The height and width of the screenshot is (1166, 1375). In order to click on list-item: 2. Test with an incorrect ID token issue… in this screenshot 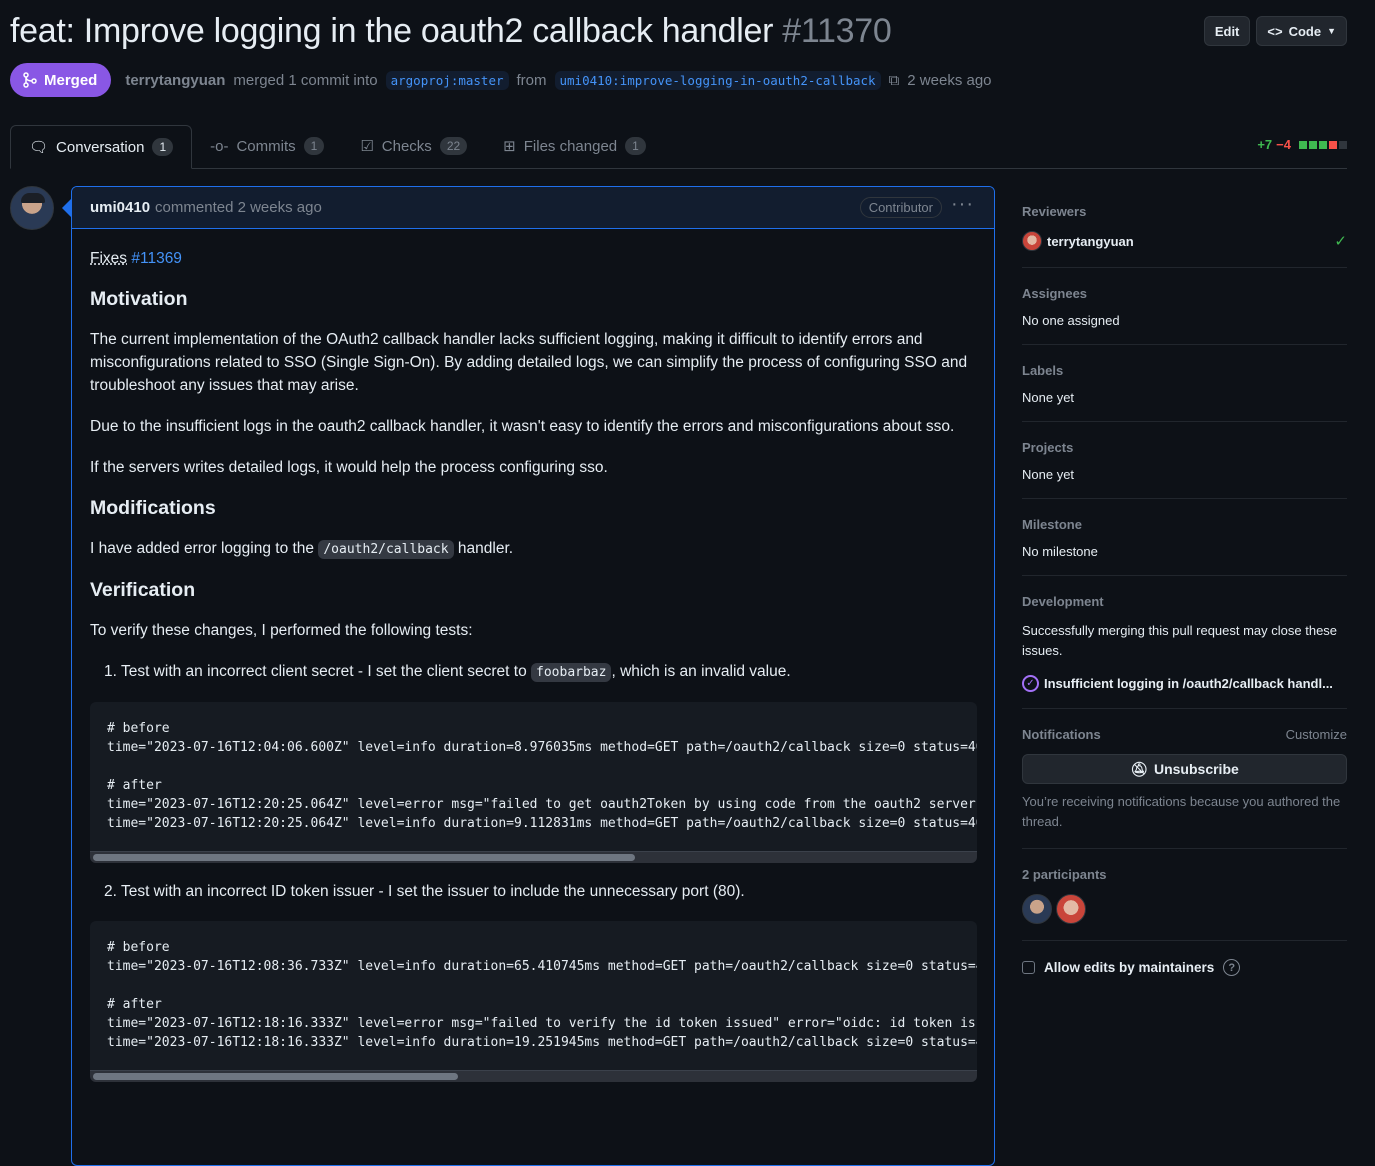, I will do `click(424, 891)`.